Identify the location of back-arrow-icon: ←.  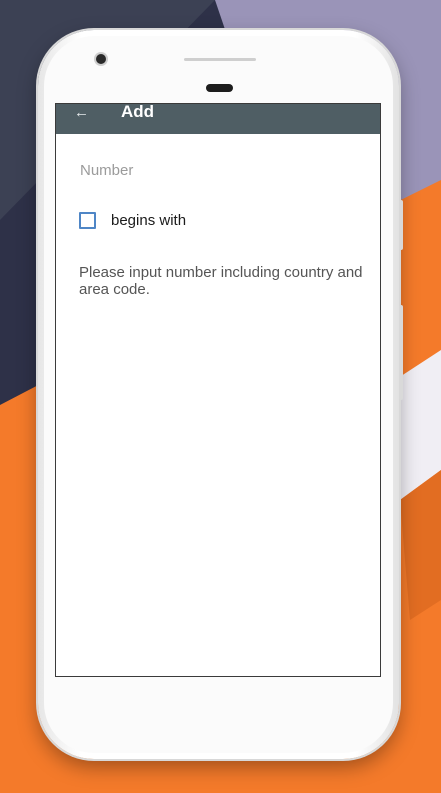
(81, 113).